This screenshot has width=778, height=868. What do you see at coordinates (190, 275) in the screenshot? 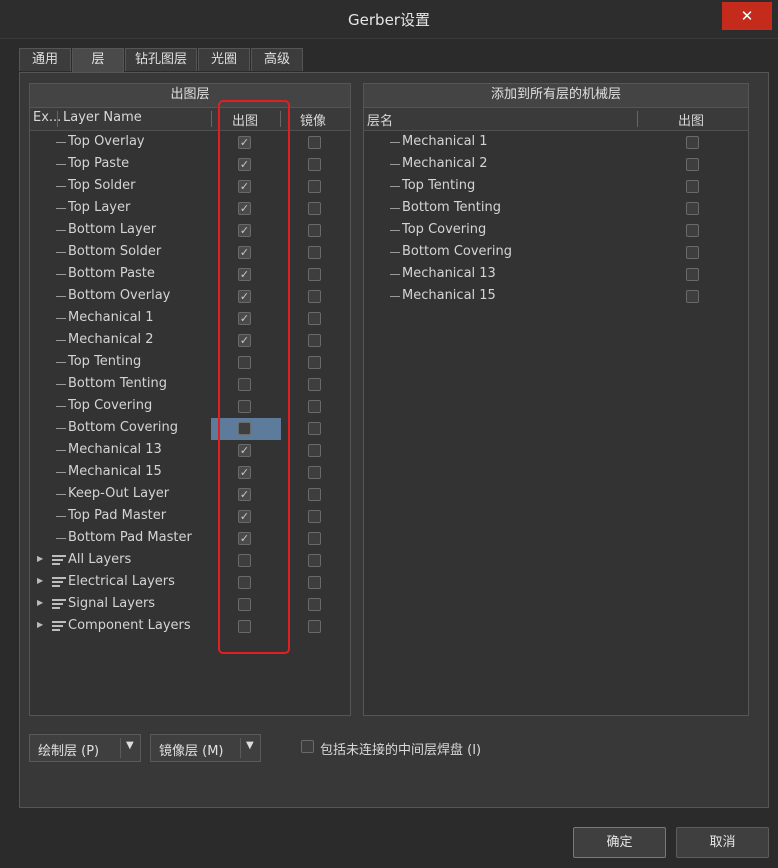
I see `layer-row: Bottom Paste ✓` at bounding box center [190, 275].